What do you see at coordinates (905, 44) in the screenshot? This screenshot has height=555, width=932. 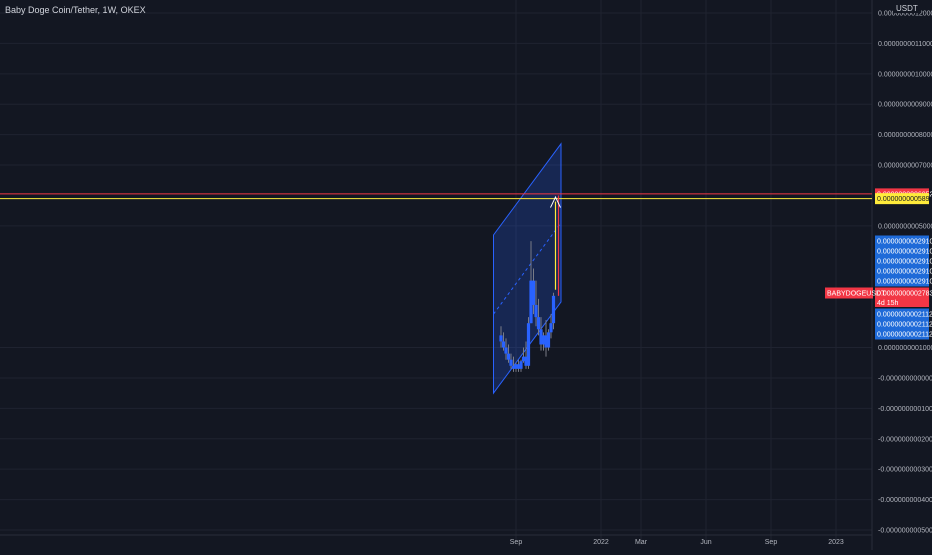 I see `y-tick-label: 0.0000000011000` at bounding box center [905, 44].